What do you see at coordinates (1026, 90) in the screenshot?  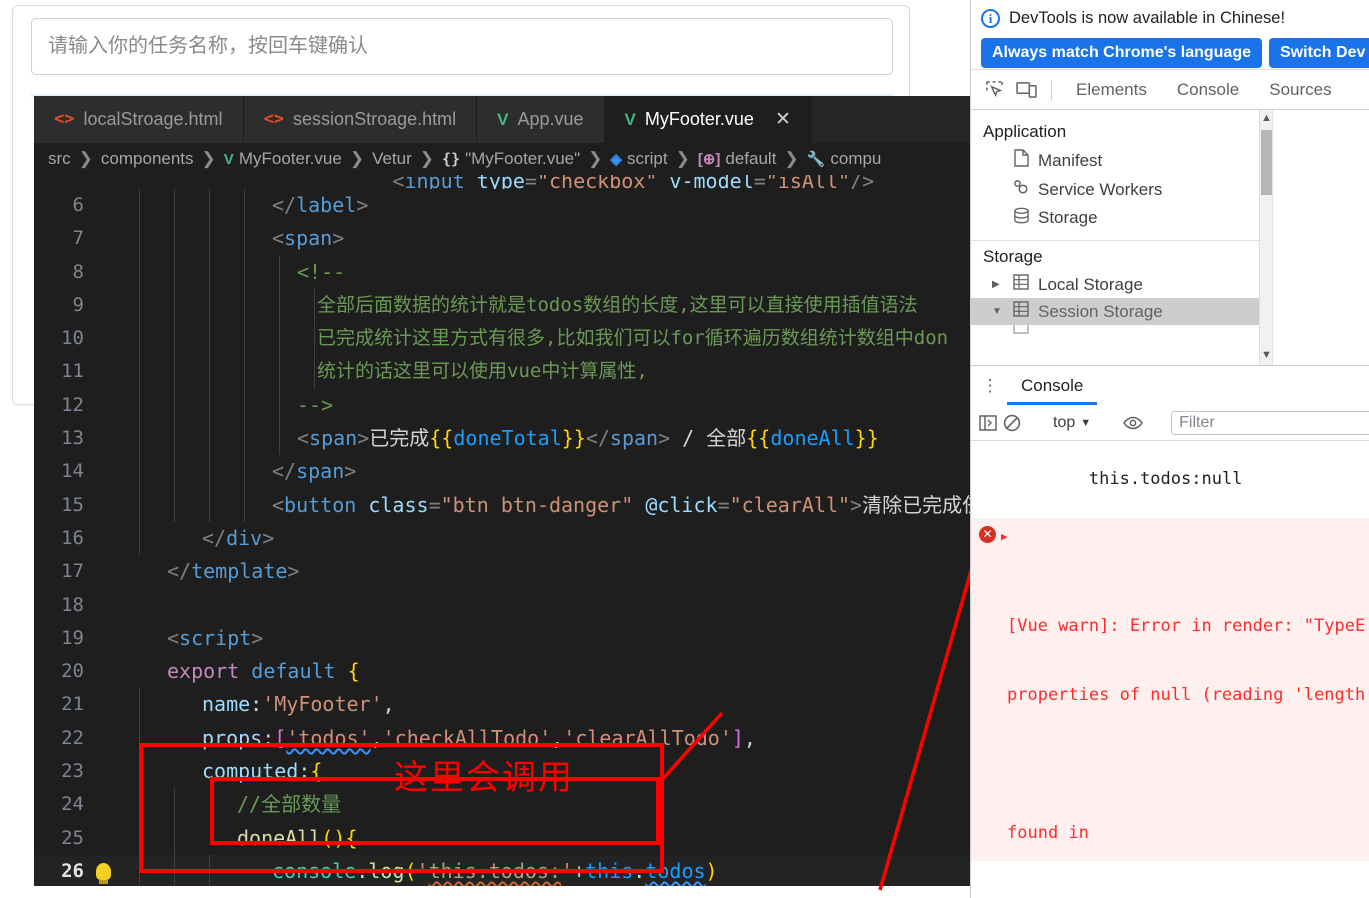 I see `device-toolbar-icon` at bounding box center [1026, 90].